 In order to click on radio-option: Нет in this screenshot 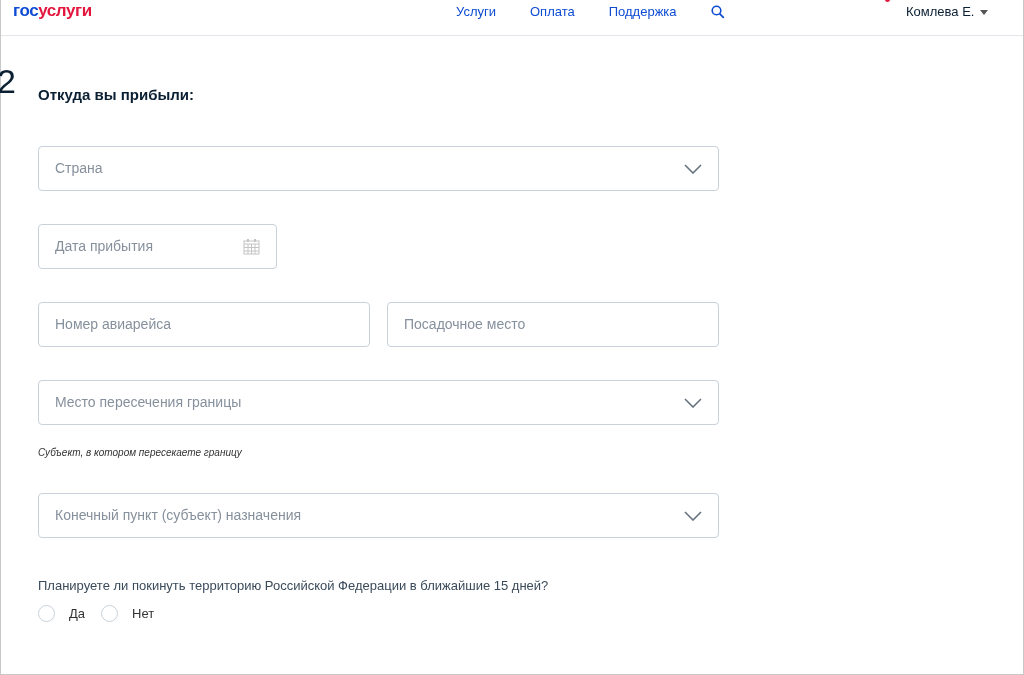, I will do `click(128, 613)`.